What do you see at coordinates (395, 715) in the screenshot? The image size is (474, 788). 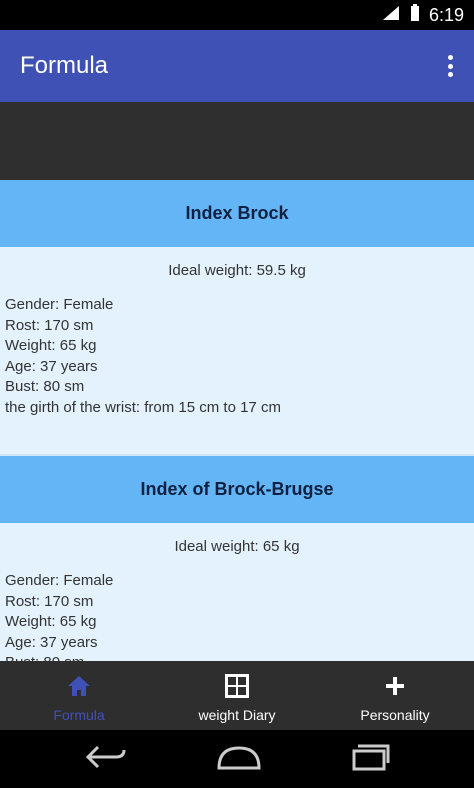 I see `nav-label: Personality` at bounding box center [395, 715].